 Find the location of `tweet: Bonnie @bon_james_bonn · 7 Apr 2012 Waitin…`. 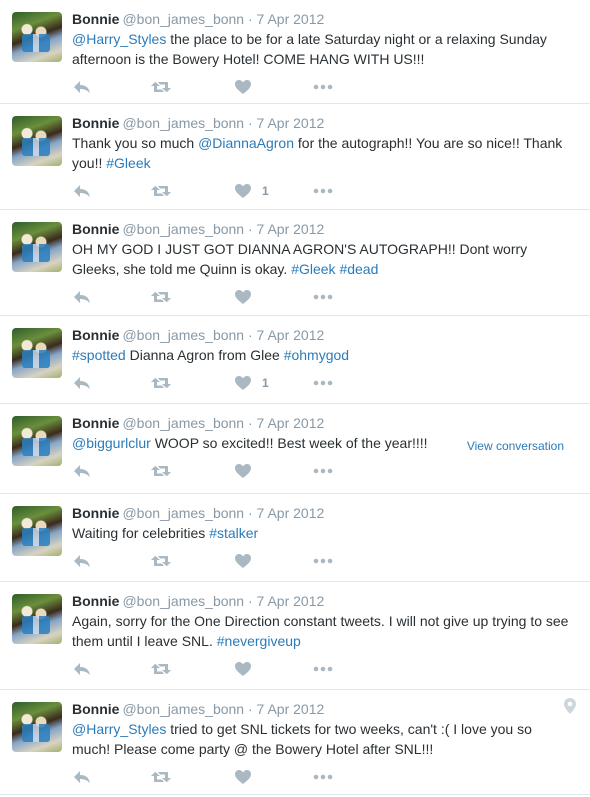

tweet: Bonnie @bon_james_bonn · 7 Apr 2012 Waitin… is located at coordinates (295, 538).